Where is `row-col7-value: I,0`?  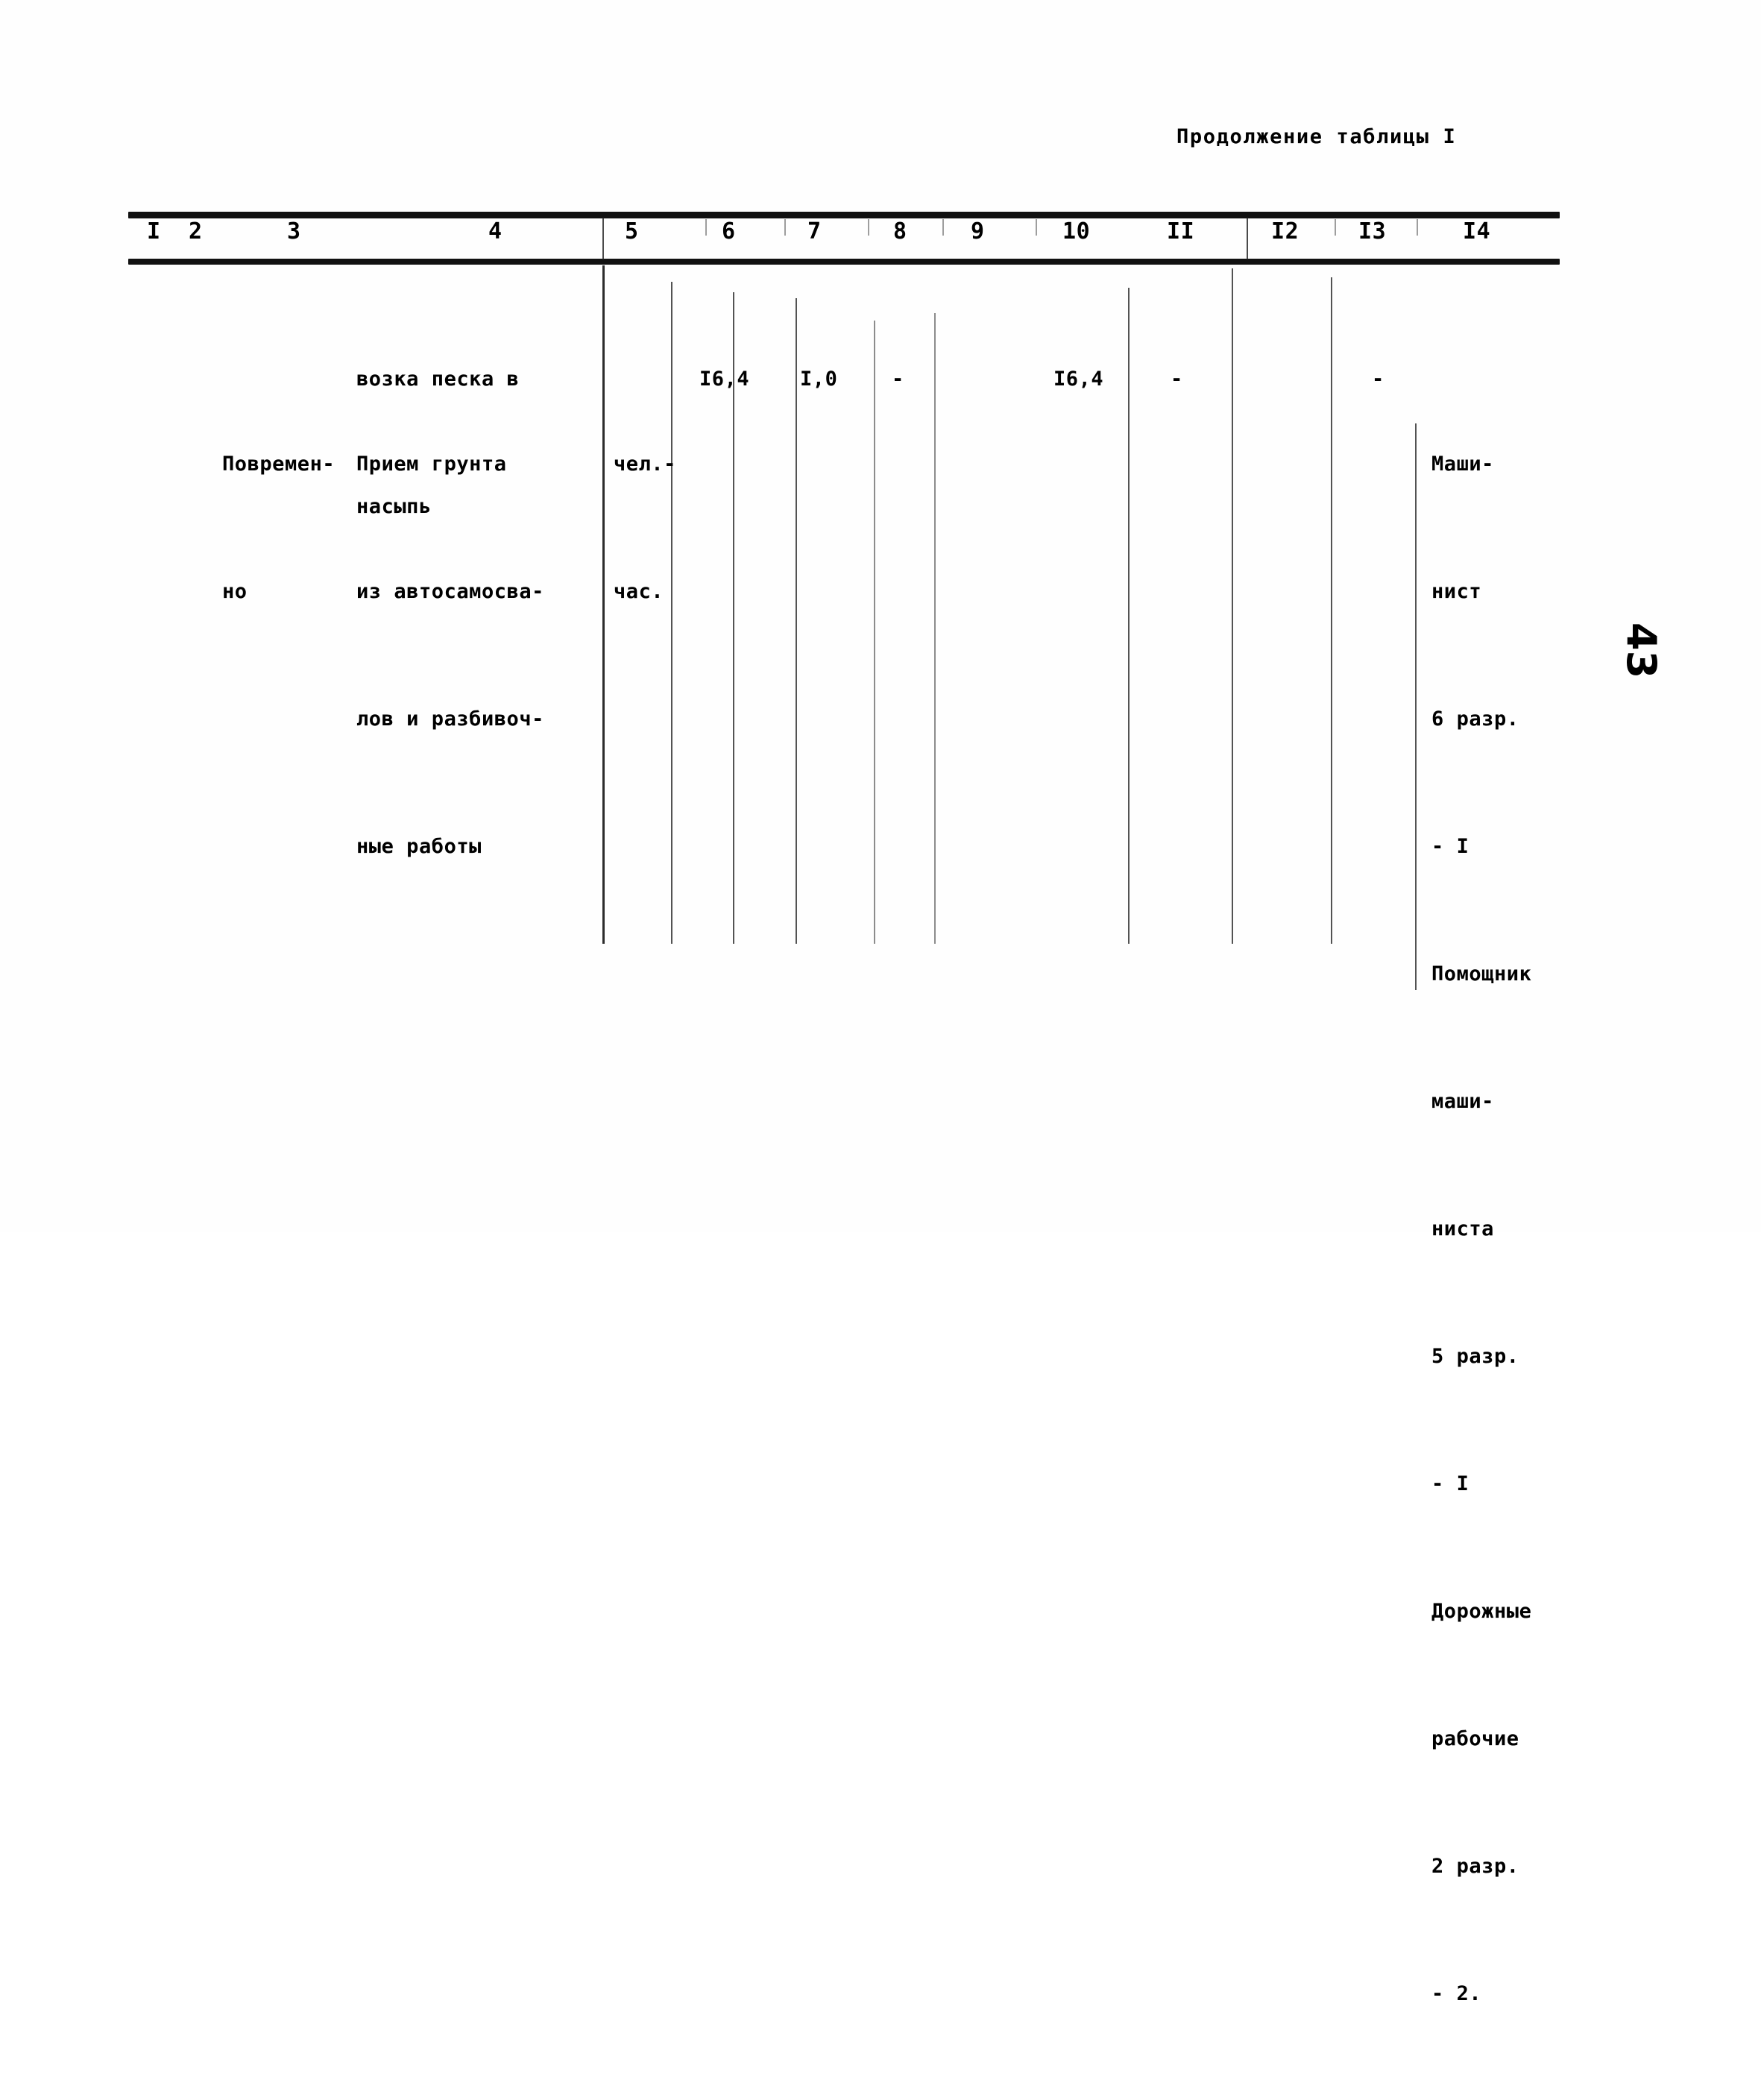
row-col7-value: I,0 is located at coordinates (819, 379).